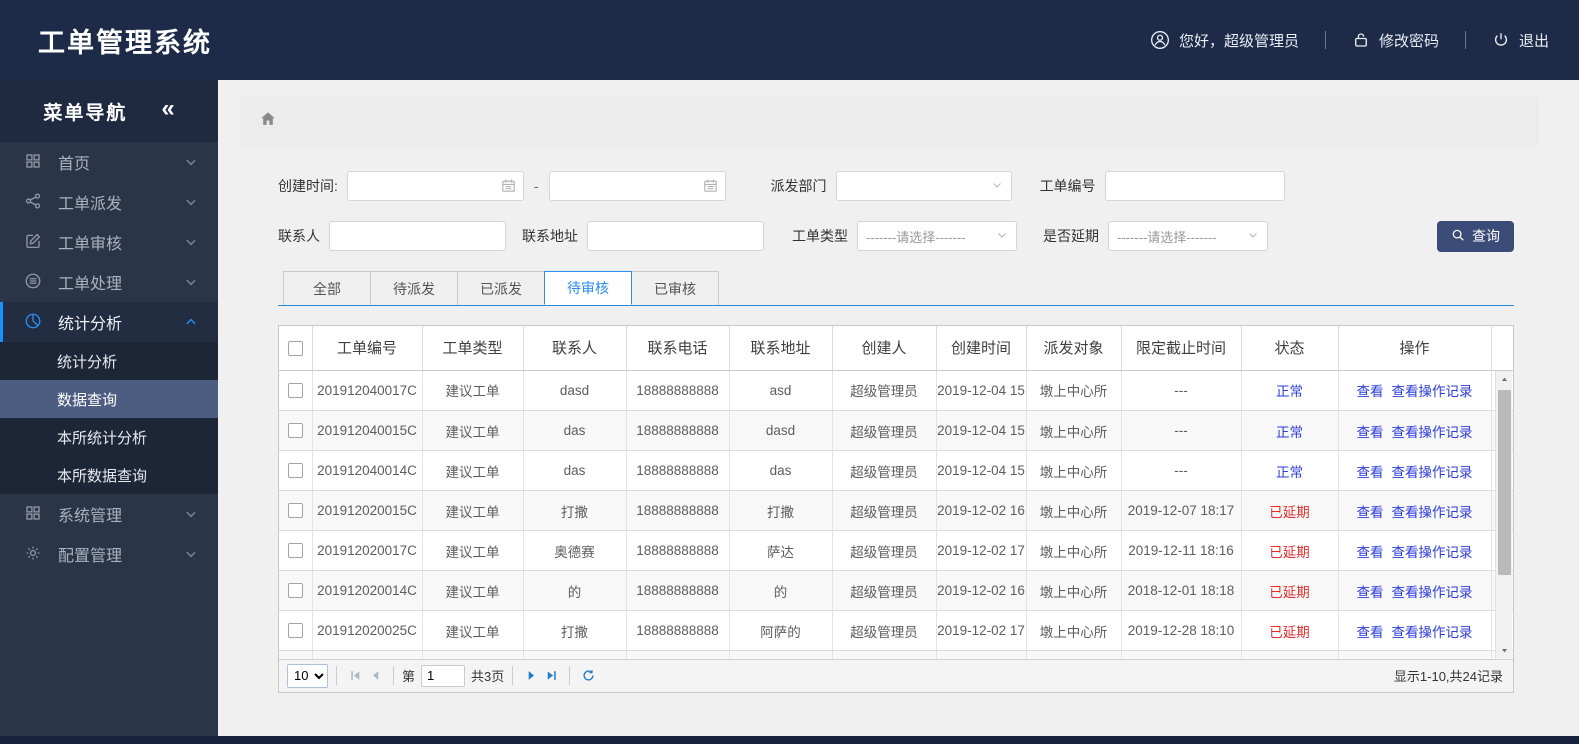 This screenshot has height=744, width=1579. Describe the element at coordinates (1325, 40) in the screenshot. I see `divider` at that location.